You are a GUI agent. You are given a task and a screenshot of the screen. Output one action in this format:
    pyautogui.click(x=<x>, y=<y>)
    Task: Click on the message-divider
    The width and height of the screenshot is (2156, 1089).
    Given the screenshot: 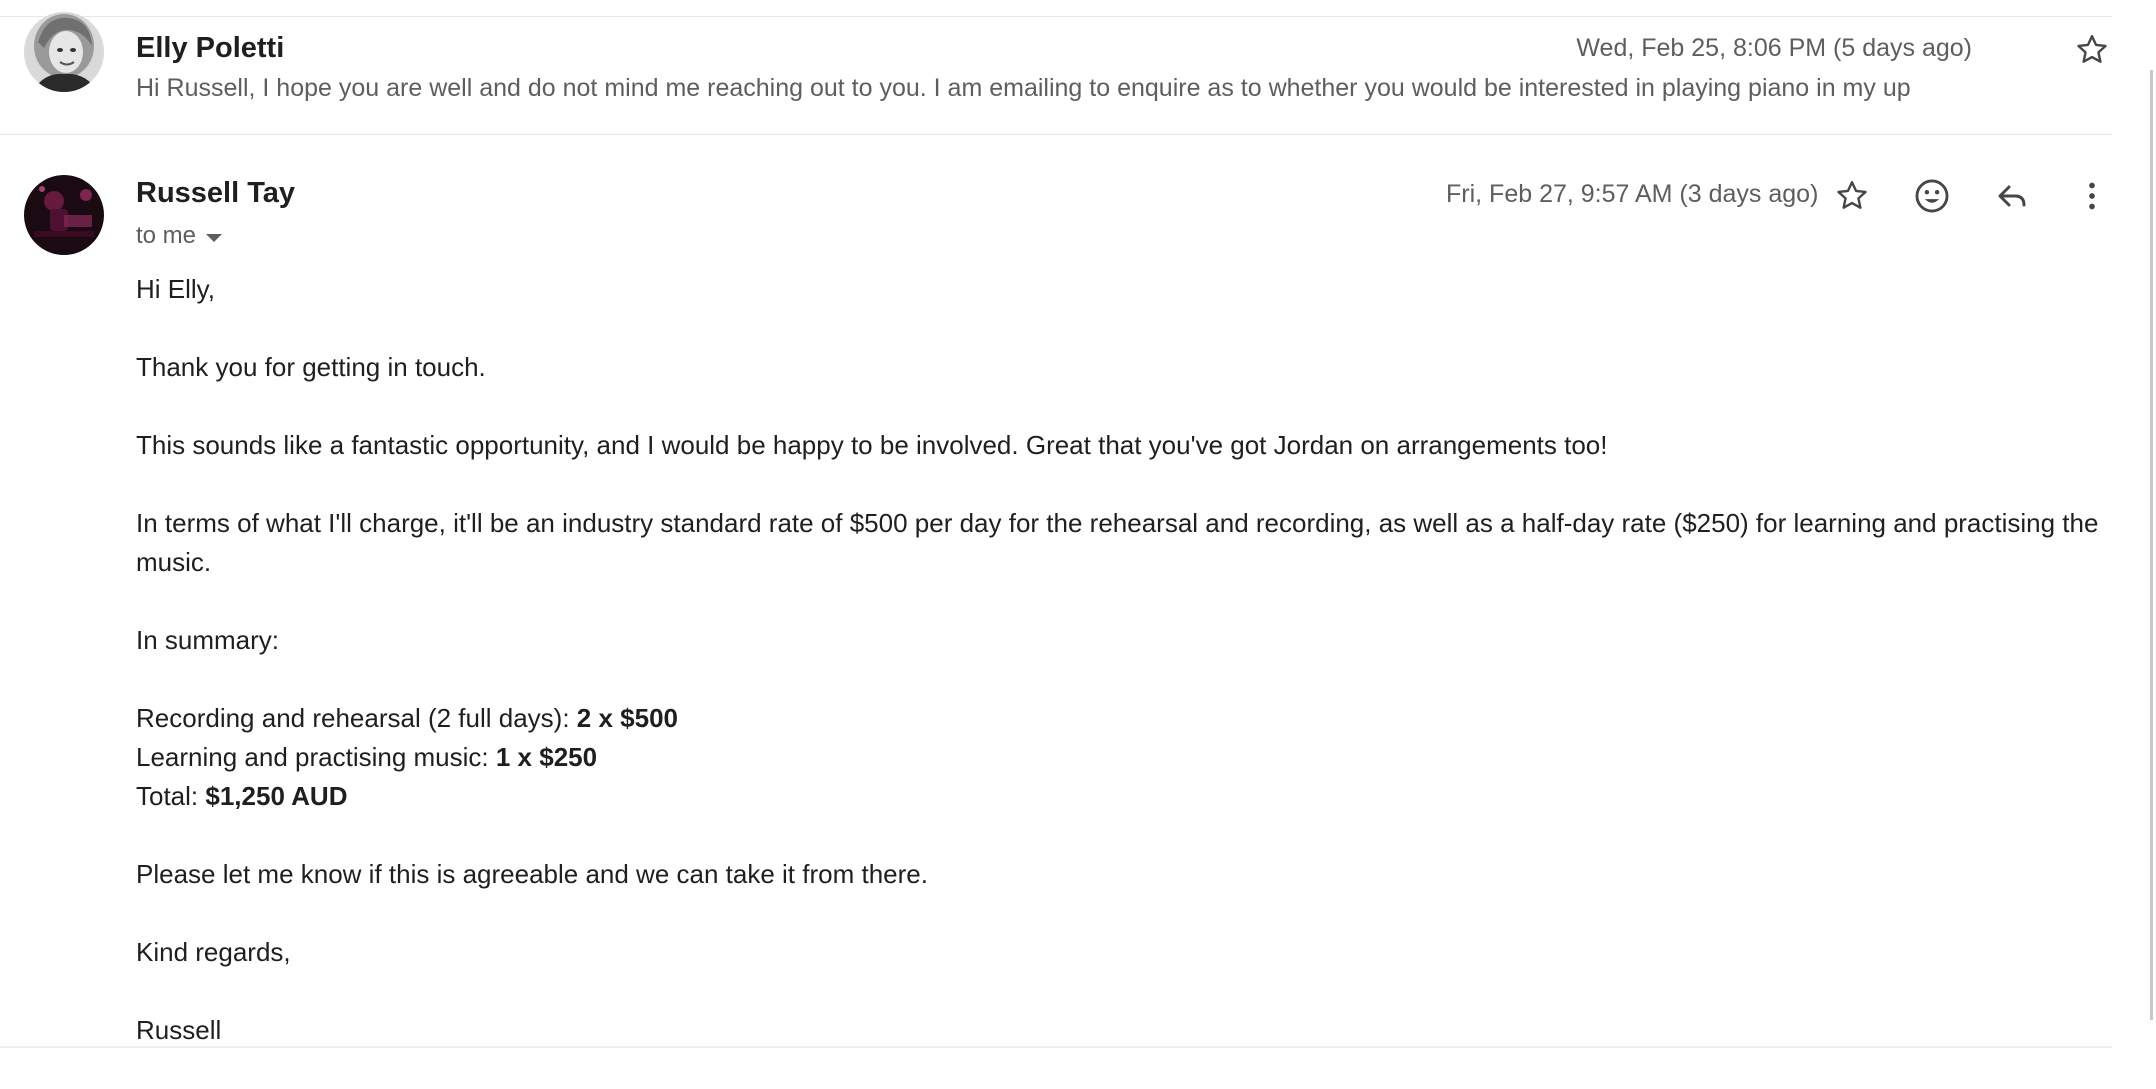 What is the action you would take?
    pyautogui.click(x=1056, y=134)
    